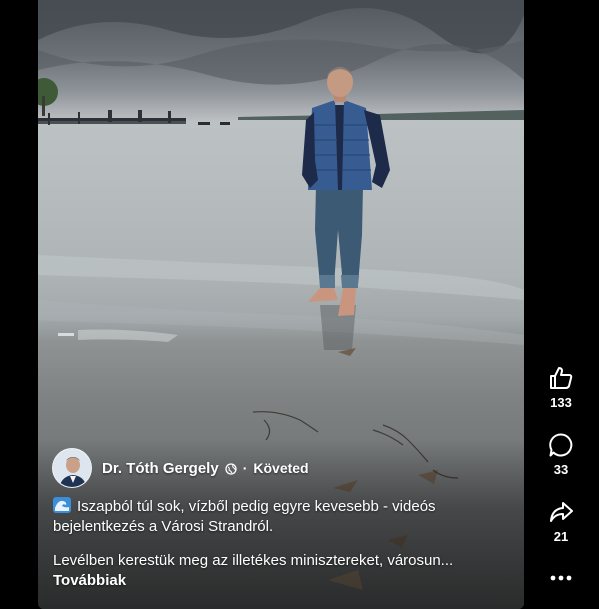  I want to click on author-name: Dr. Tóth Gergely, so click(160, 468).